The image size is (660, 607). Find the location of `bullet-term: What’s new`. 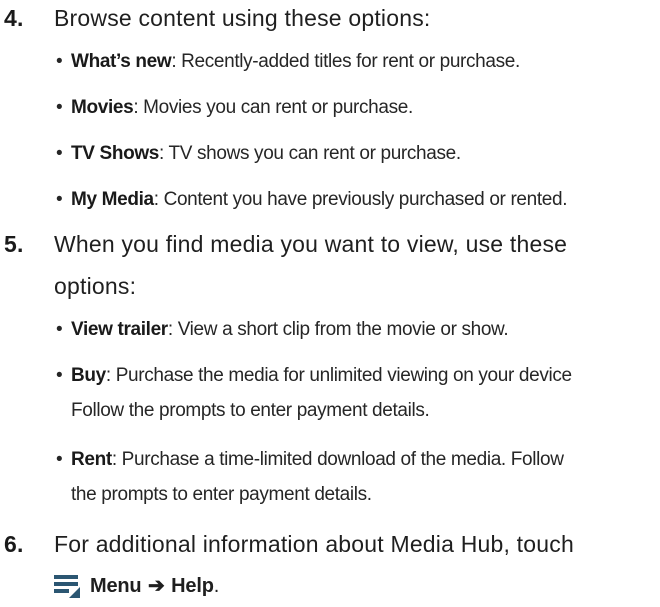

bullet-term: What’s new is located at coordinates (121, 61).